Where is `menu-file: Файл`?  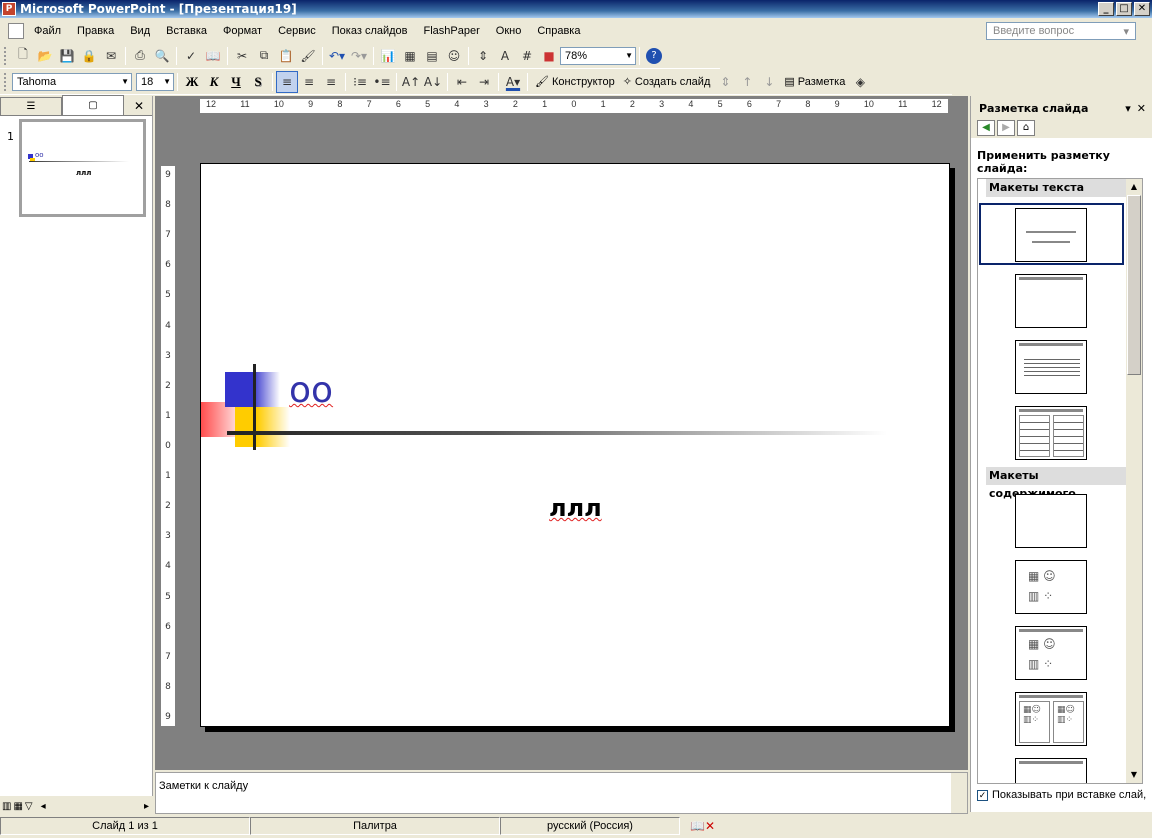 menu-file: Файл is located at coordinates (47, 31).